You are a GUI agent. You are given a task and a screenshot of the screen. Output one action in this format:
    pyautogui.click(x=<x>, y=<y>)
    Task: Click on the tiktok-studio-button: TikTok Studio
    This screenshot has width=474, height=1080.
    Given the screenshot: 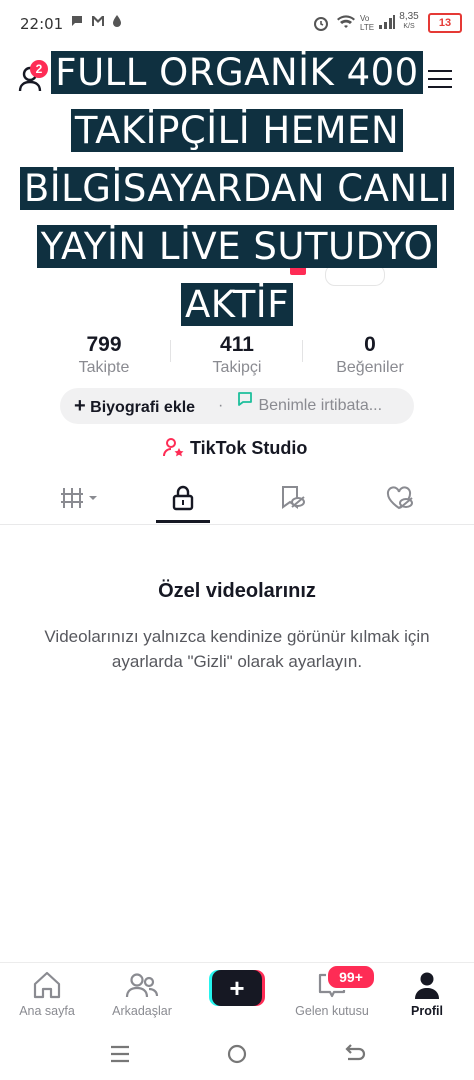 What is the action you would take?
    pyautogui.click(x=240, y=448)
    